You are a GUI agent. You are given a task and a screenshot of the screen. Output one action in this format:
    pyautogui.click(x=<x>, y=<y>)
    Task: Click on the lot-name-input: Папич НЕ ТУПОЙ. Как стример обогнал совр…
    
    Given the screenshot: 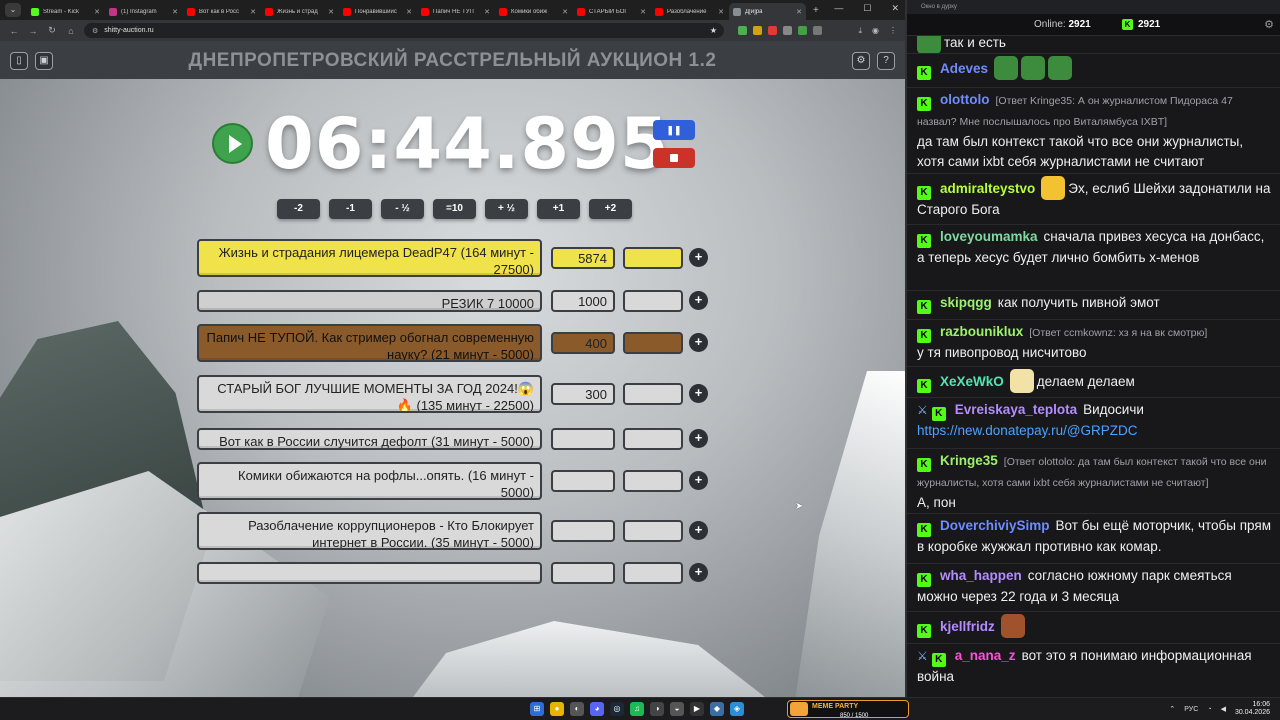 What is the action you would take?
    pyautogui.click(x=369, y=343)
    